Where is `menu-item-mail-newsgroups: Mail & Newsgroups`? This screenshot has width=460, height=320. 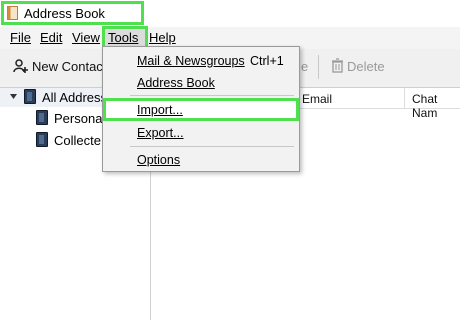 menu-item-mail-newsgroups: Mail & Newsgroups is located at coordinates (191, 61).